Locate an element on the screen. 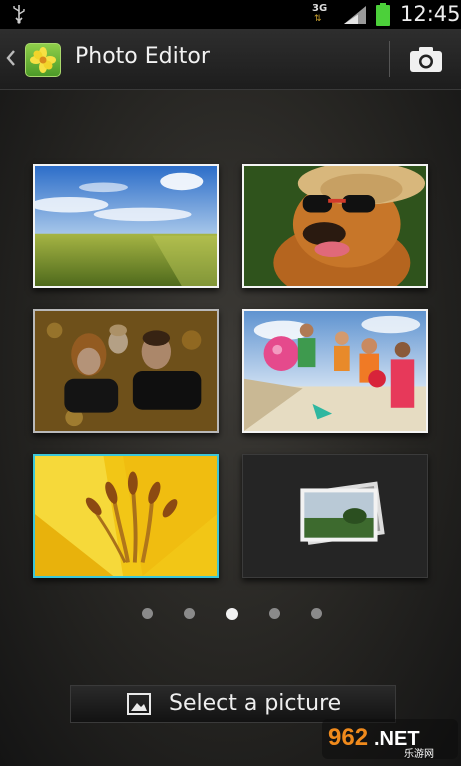 The image size is (461, 766). camera-icon is located at coordinates (426, 59).